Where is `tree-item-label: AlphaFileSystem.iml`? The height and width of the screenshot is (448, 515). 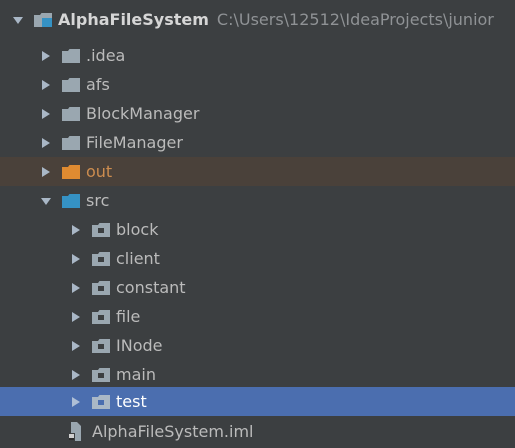 tree-item-label: AlphaFileSystem.iml is located at coordinates (173, 431).